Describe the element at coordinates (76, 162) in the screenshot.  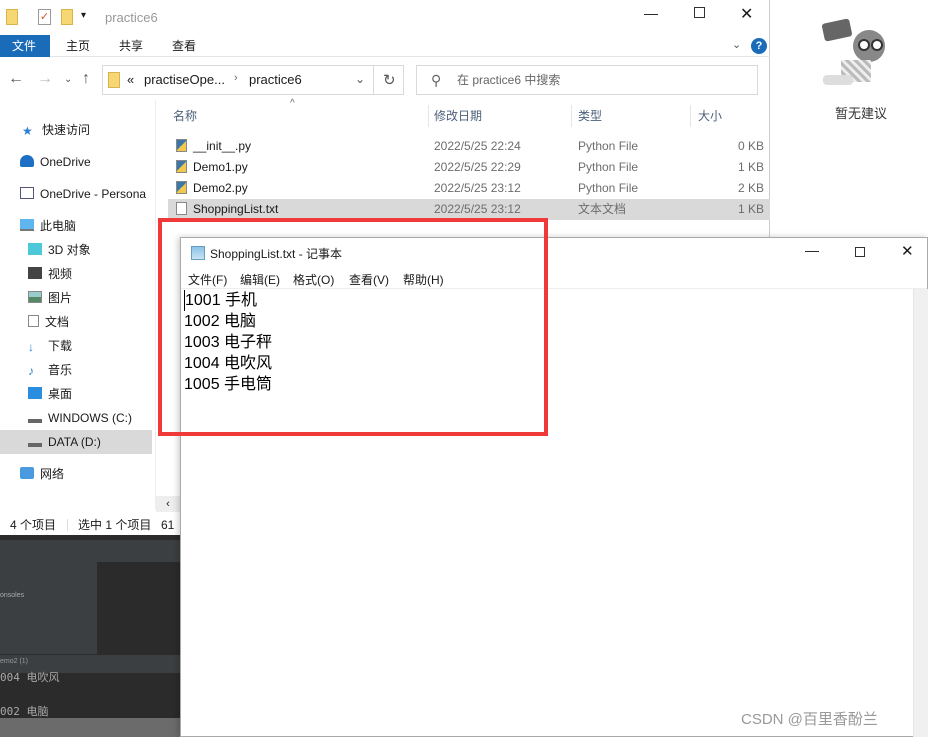
I see `sidebar-item-onedrive: OneDrive` at that location.